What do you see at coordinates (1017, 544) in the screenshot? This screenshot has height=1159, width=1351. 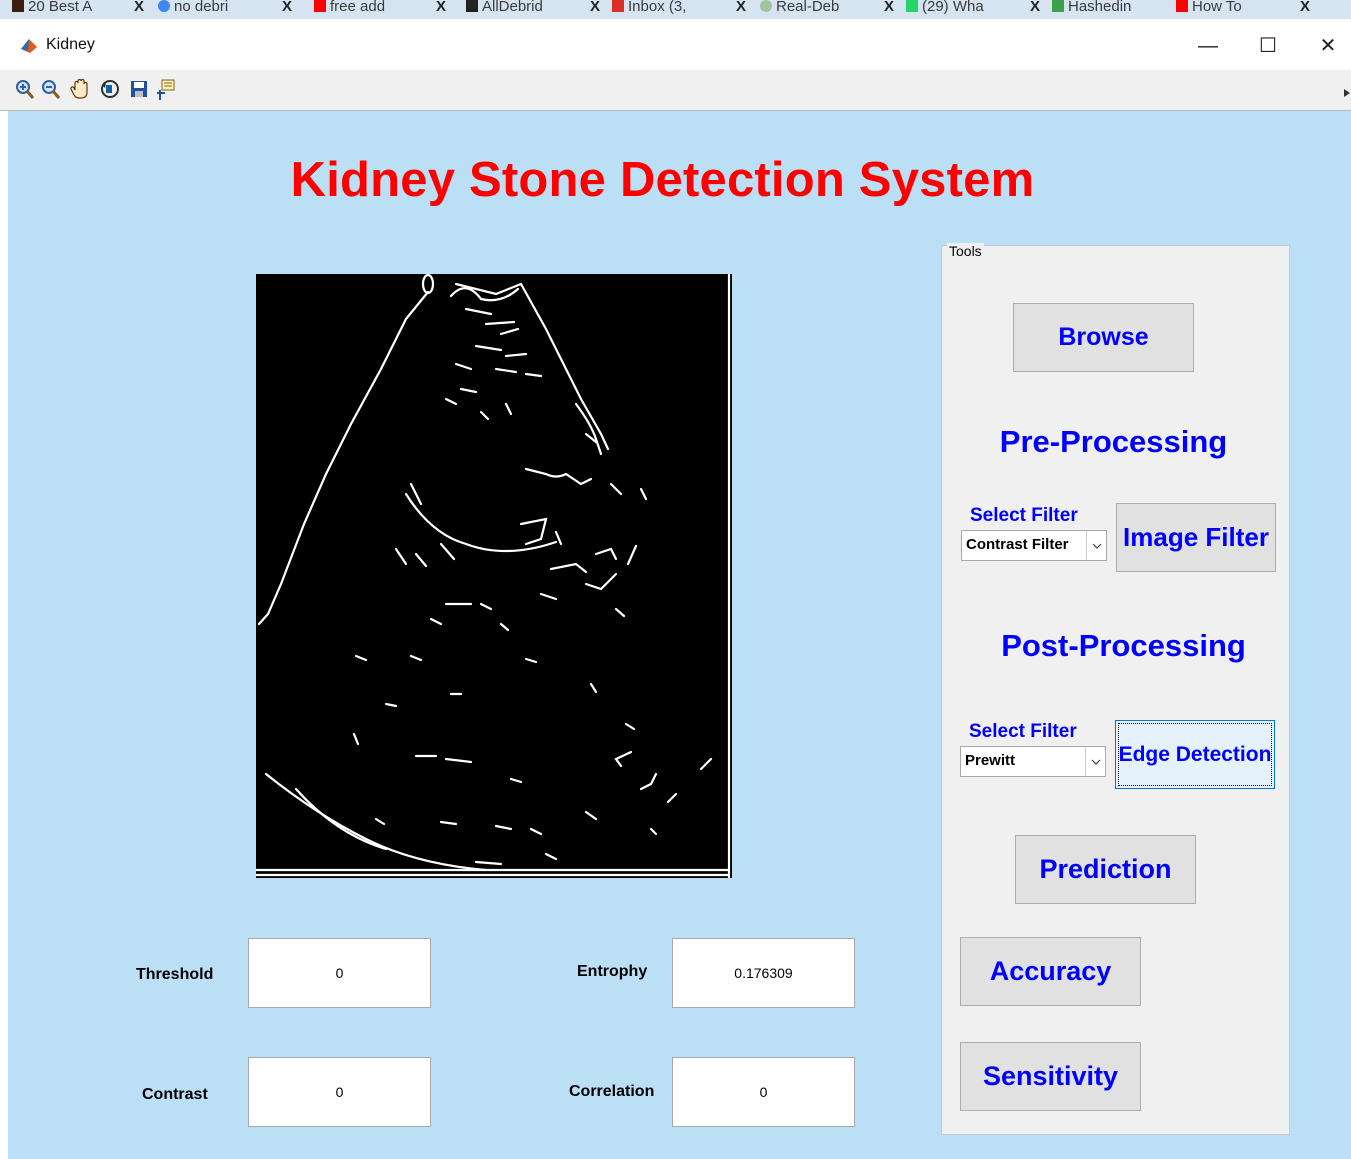 I see `pre-filter-value: Contrast Filter` at bounding box center [1017, 544].